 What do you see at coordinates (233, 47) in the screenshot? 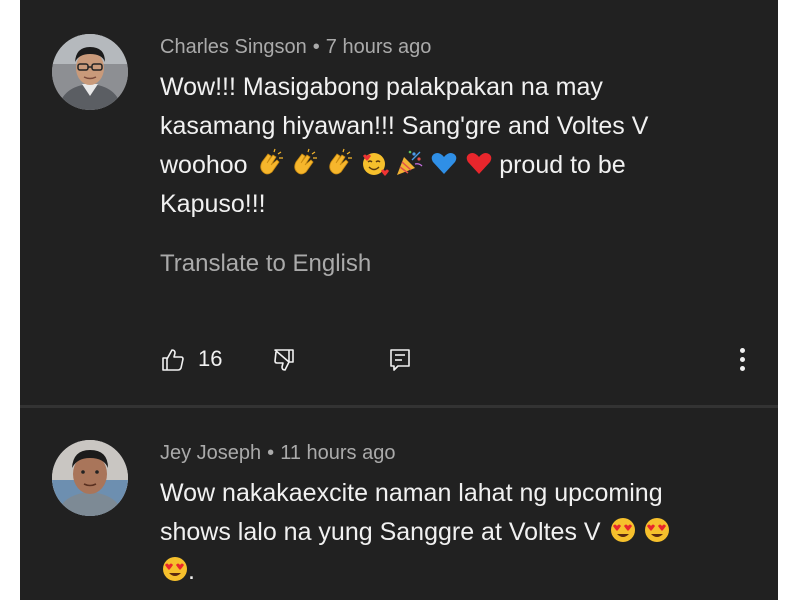
I see `author-name: Charles Singson` at bounding box center [233, 47].